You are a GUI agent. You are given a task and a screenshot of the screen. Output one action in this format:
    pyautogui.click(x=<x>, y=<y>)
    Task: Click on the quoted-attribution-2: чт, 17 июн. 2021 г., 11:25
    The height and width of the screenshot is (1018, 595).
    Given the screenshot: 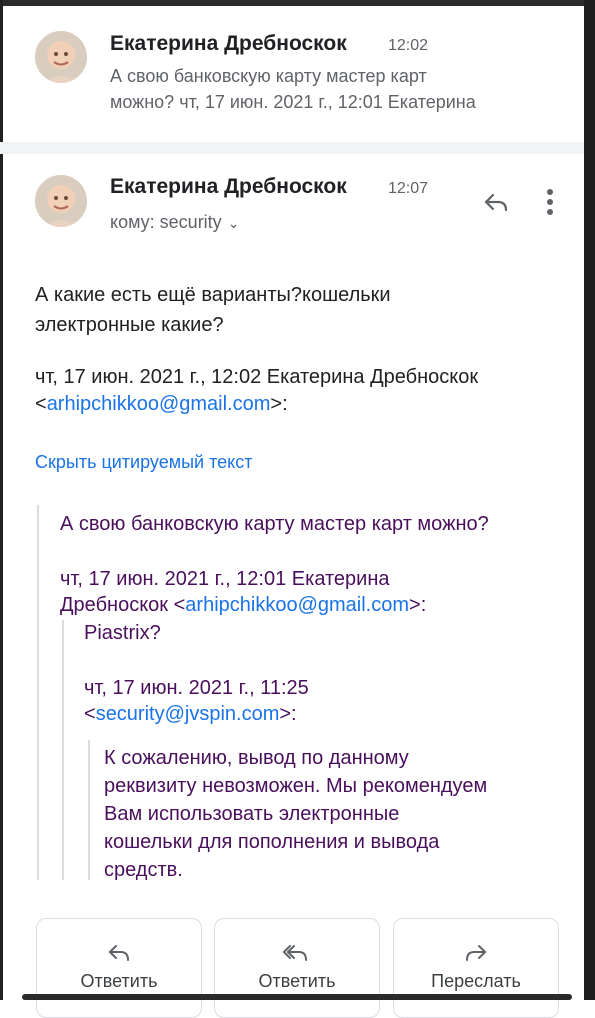 What is the action you would take?
    pyautogui.click(x=196, y=688)
    